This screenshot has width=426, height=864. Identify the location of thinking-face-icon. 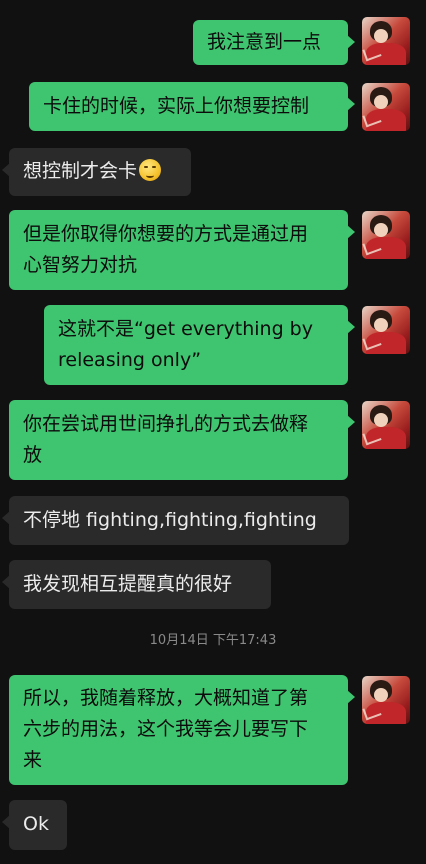
(150, 170).